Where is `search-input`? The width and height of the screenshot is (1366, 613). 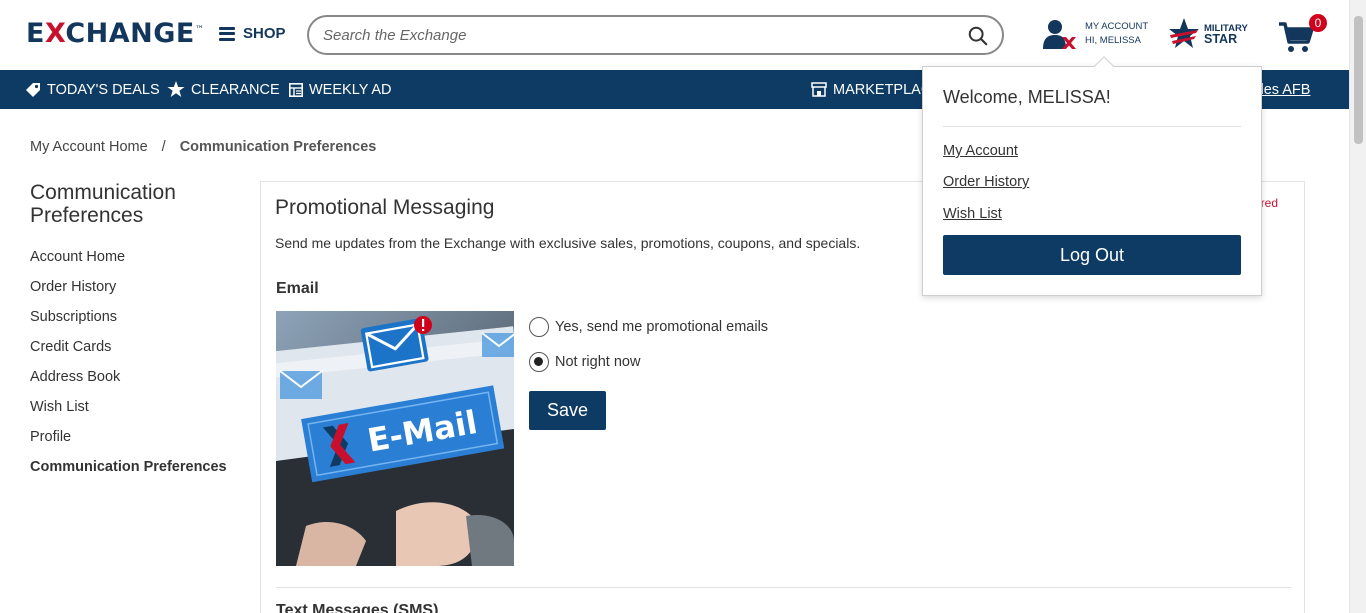 search-input is located at coordinates (633, 35).